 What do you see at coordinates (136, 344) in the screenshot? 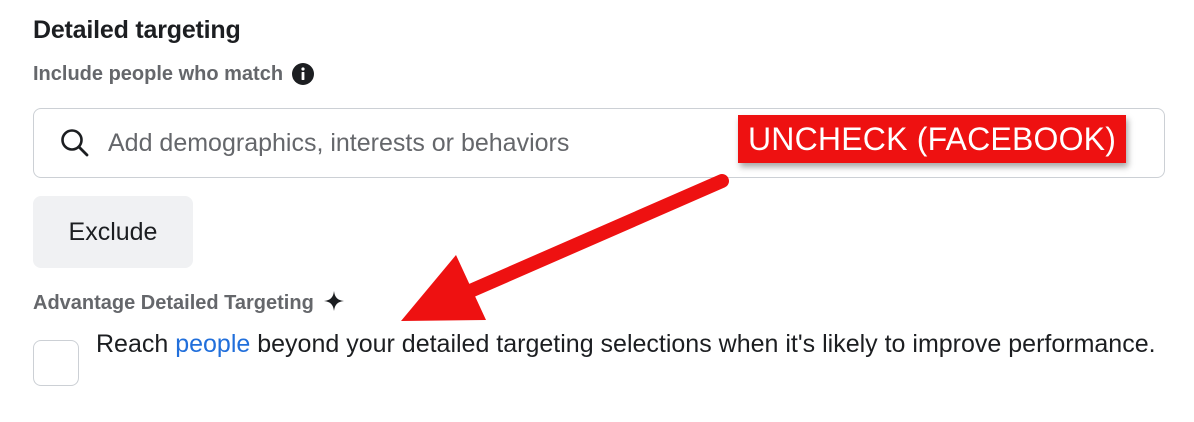
I see `description-text-start: Reach` at bounding box center [136, 344].